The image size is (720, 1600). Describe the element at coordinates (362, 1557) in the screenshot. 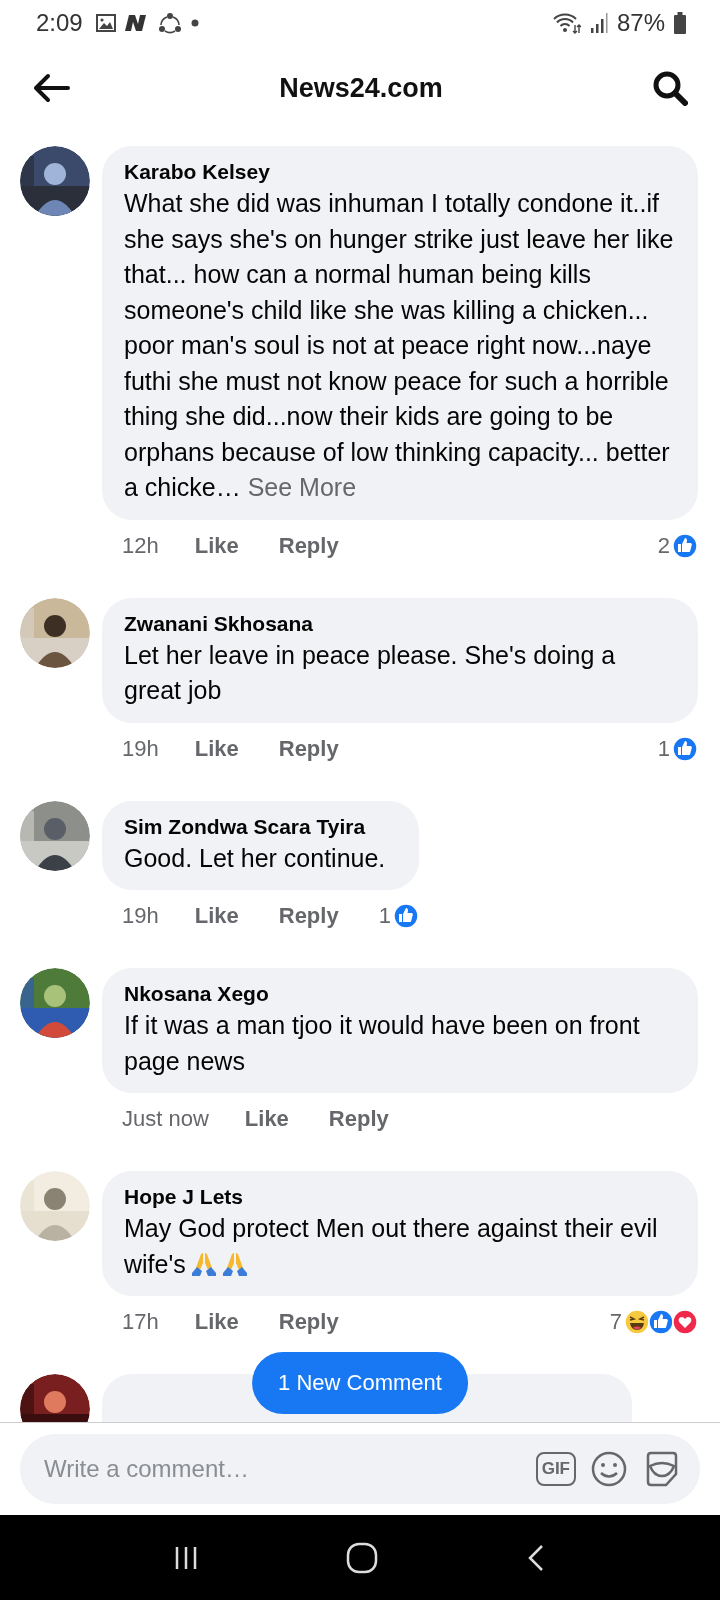

I see `home-icon` at that location.